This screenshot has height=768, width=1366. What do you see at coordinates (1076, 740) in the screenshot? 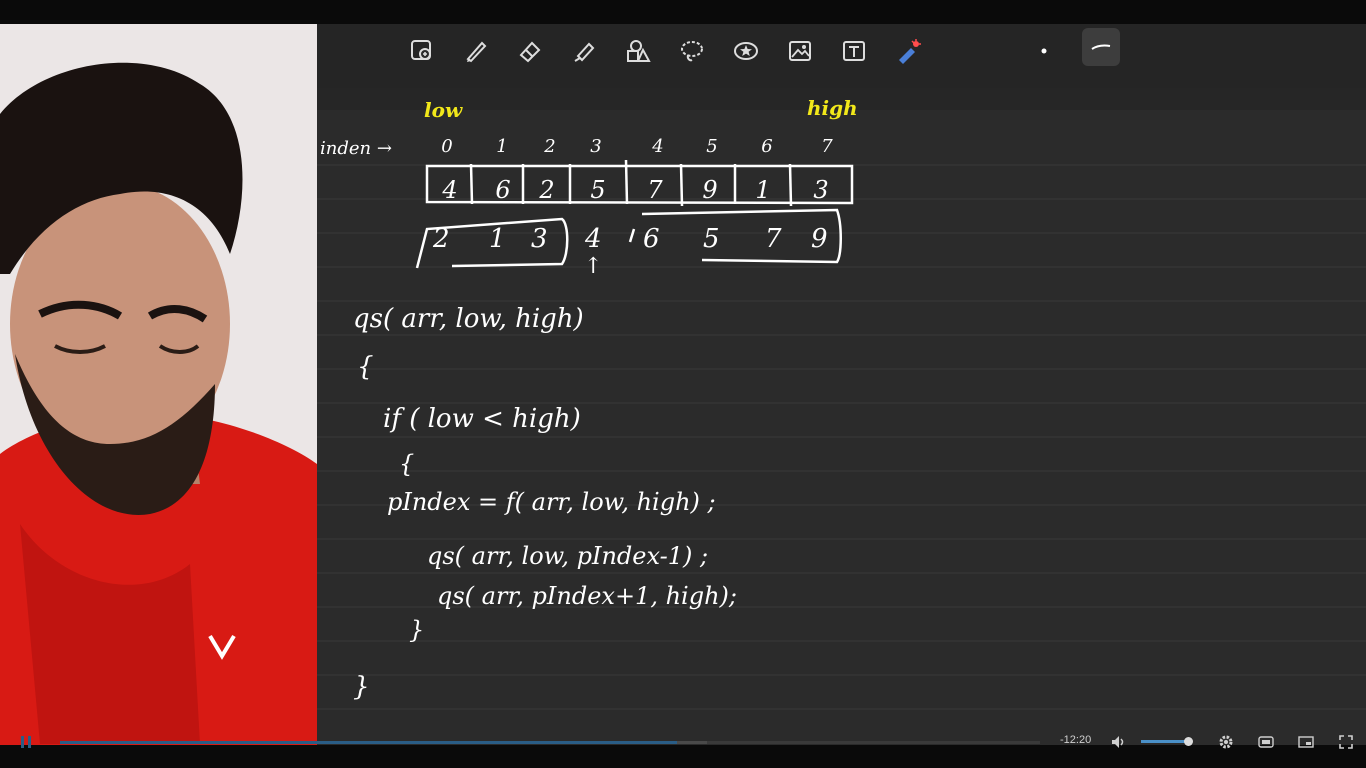
I see `time-remaining: -12:20` at bounding box center [1076, 740].